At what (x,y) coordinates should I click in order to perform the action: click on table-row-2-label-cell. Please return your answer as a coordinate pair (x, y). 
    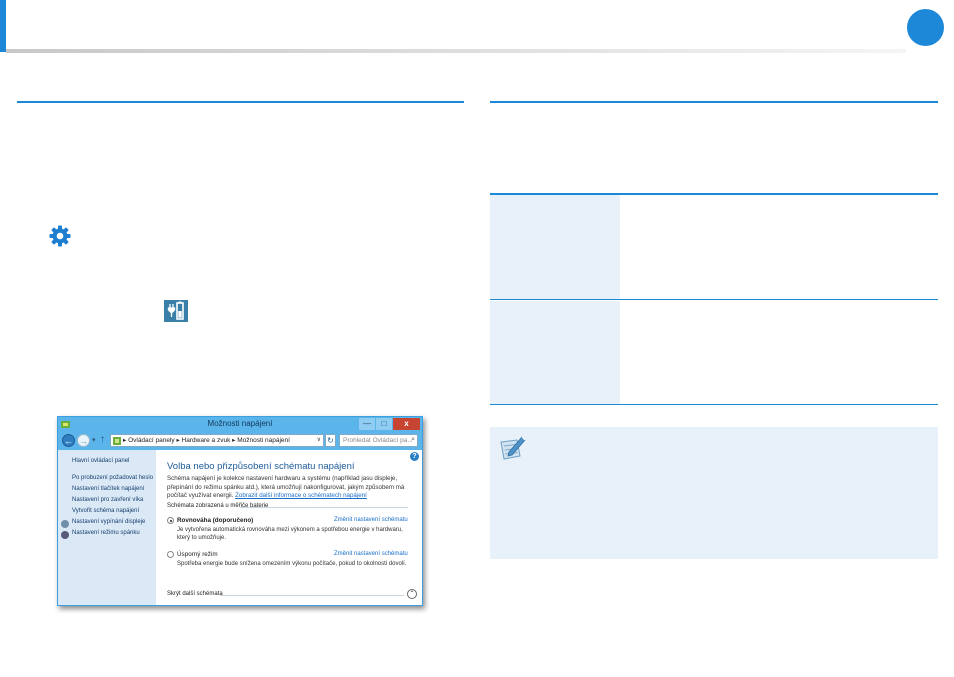
    Looking at the image, I should click on (555, 352).